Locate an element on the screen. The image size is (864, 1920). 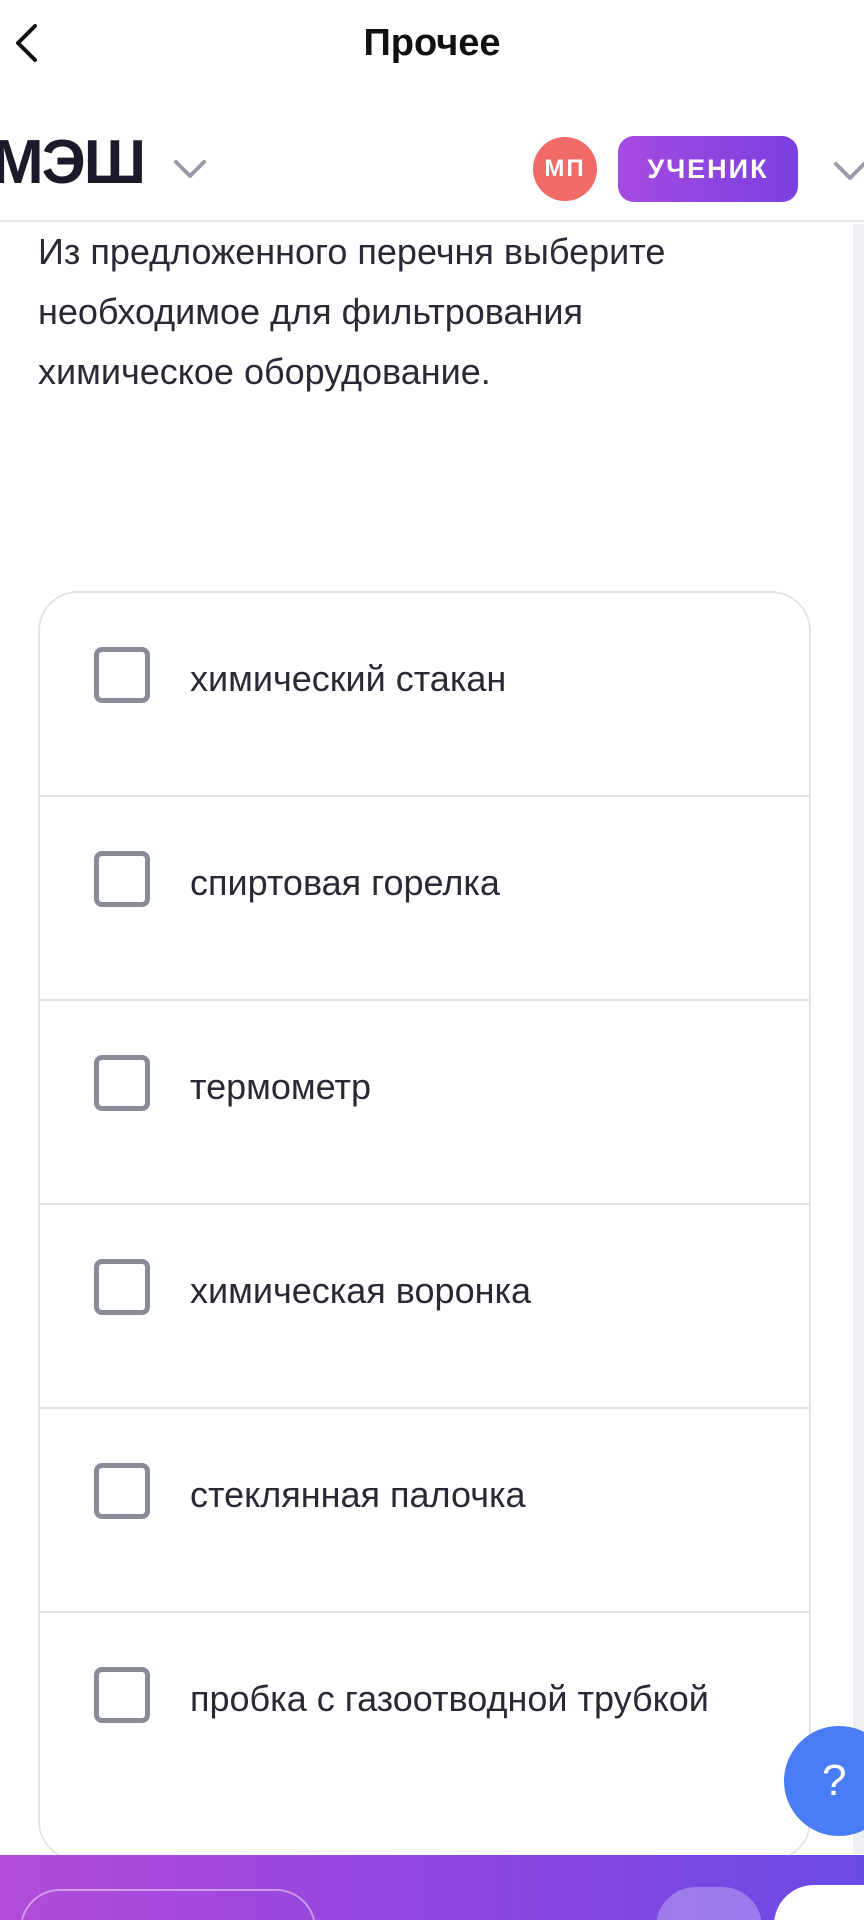
option-item: пробка с газоотводной трубкой is located at coordinates (424, 1715).